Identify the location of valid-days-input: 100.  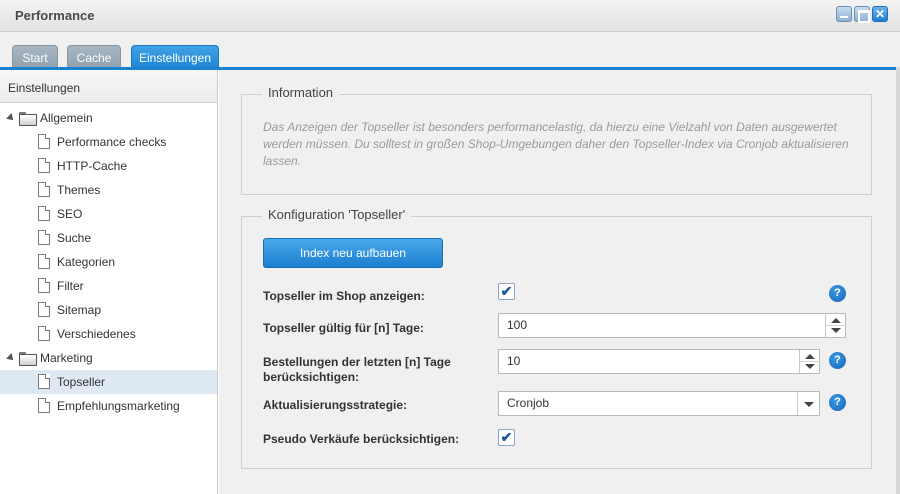
(672, 325).